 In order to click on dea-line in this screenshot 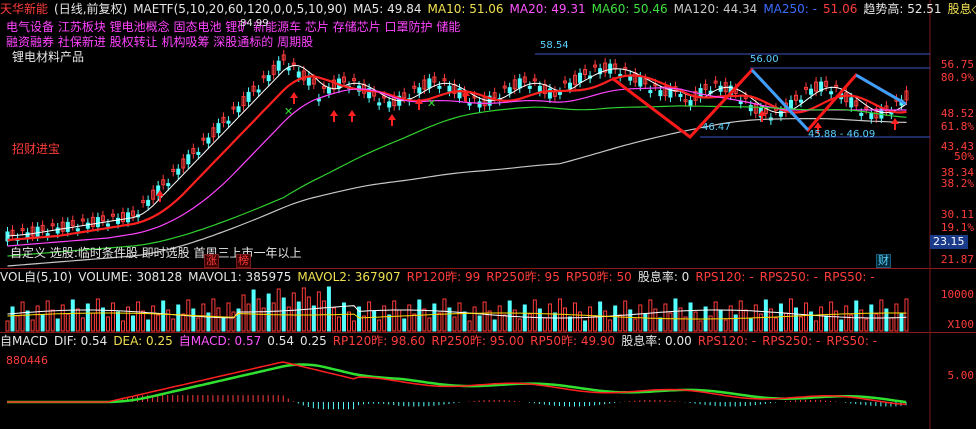, I will do `click(457, 383)`.